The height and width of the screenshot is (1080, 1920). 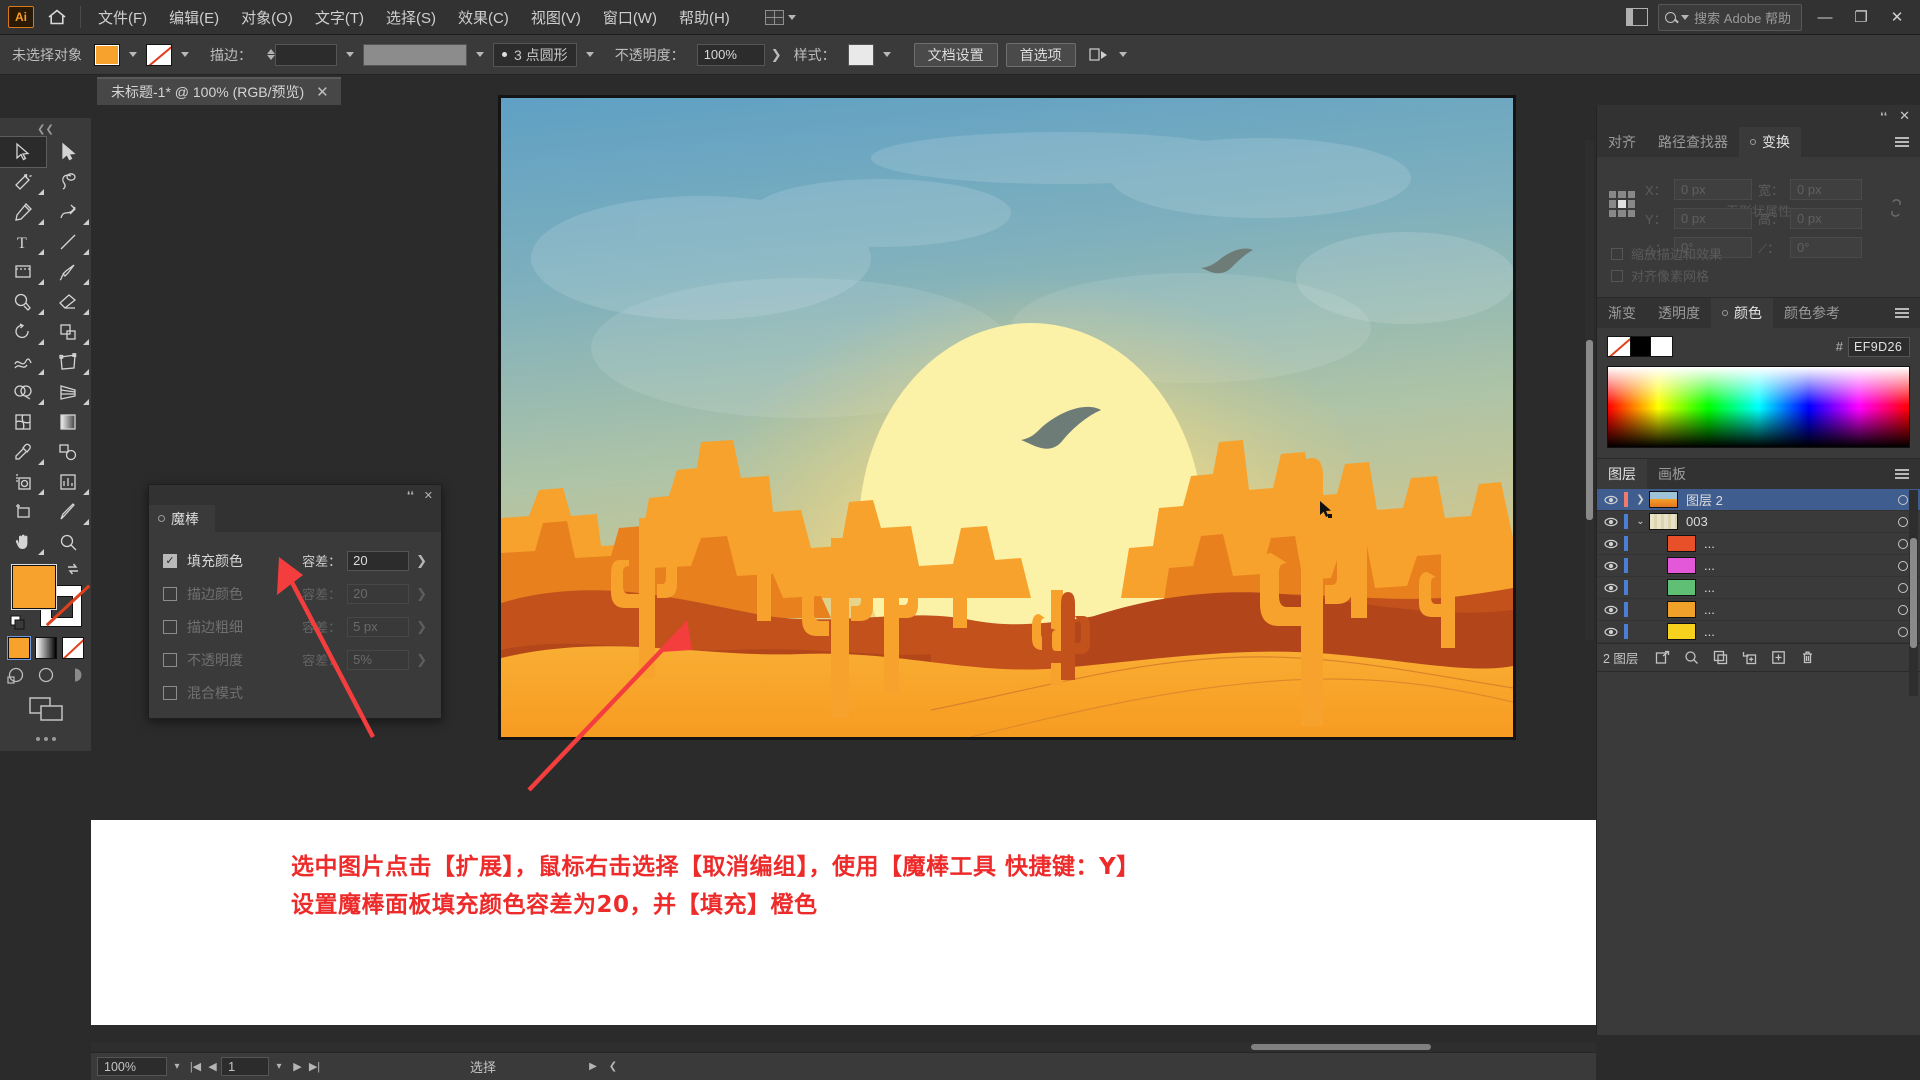 I want to click on none-fill-button, so click(x=72, y=648).